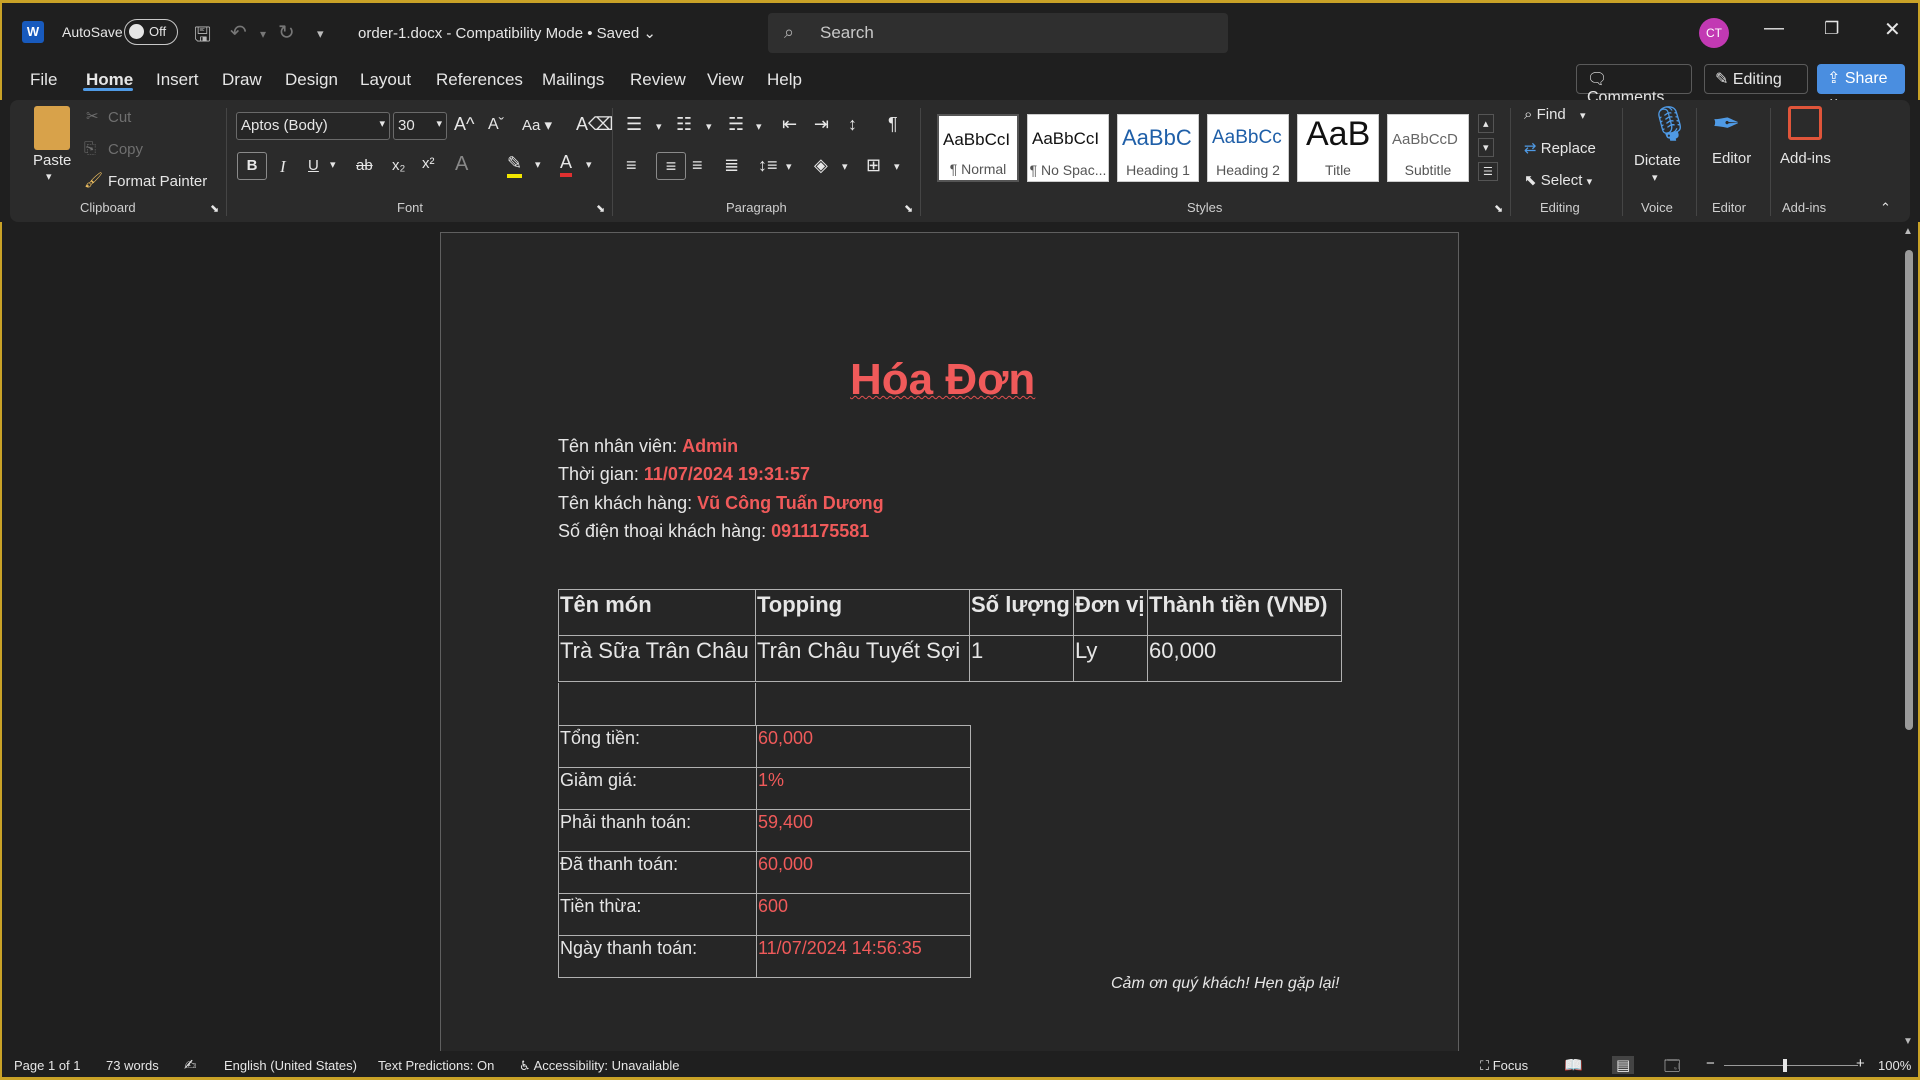 The width and height of the screenshot is (1920, 1080). What do you see at coordinates (420, 126) in the screenshot?
I see `font-size-select: 30 ▾` at bounding box center [420, 126].